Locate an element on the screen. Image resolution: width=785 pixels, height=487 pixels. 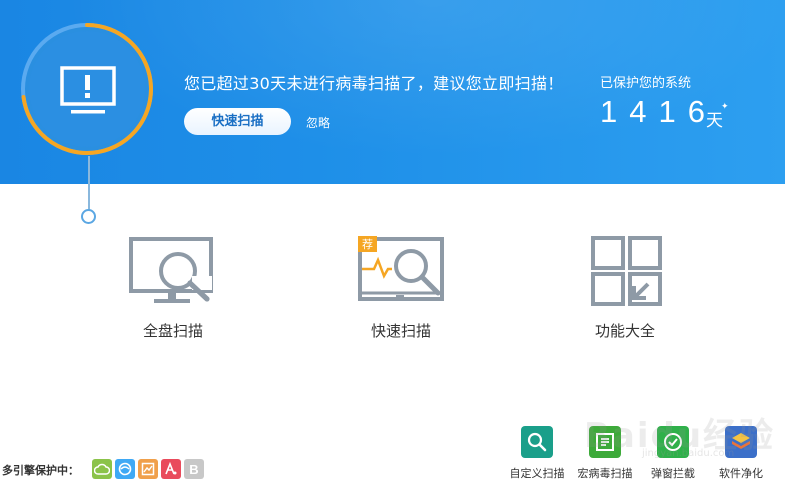
software-purify-icon is located at coordinates (741, 442).